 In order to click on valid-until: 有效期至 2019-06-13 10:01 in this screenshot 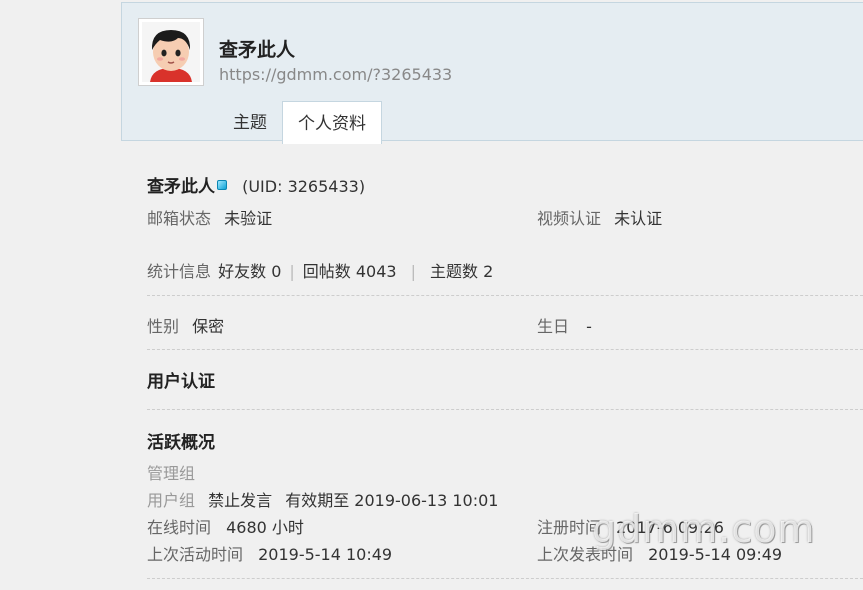, I will do `click(392, 500)`.